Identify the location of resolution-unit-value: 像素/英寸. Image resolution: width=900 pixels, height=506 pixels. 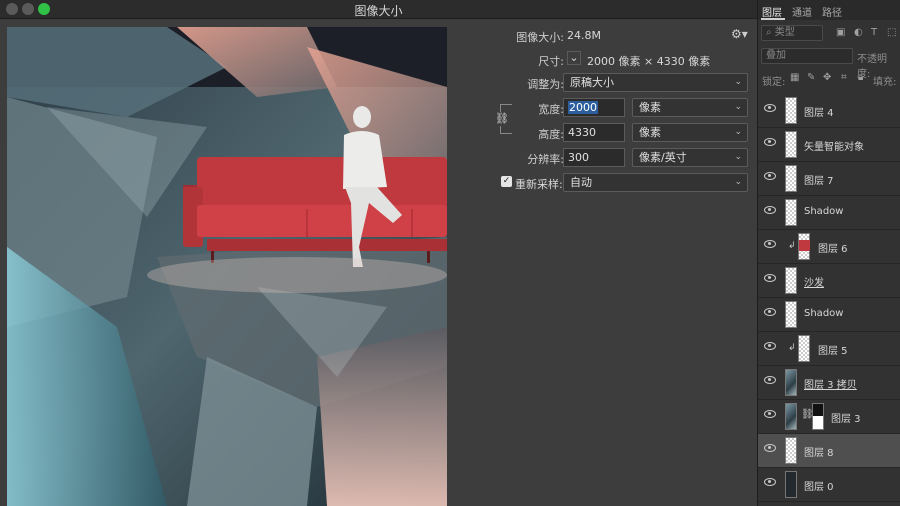
(663, 157).